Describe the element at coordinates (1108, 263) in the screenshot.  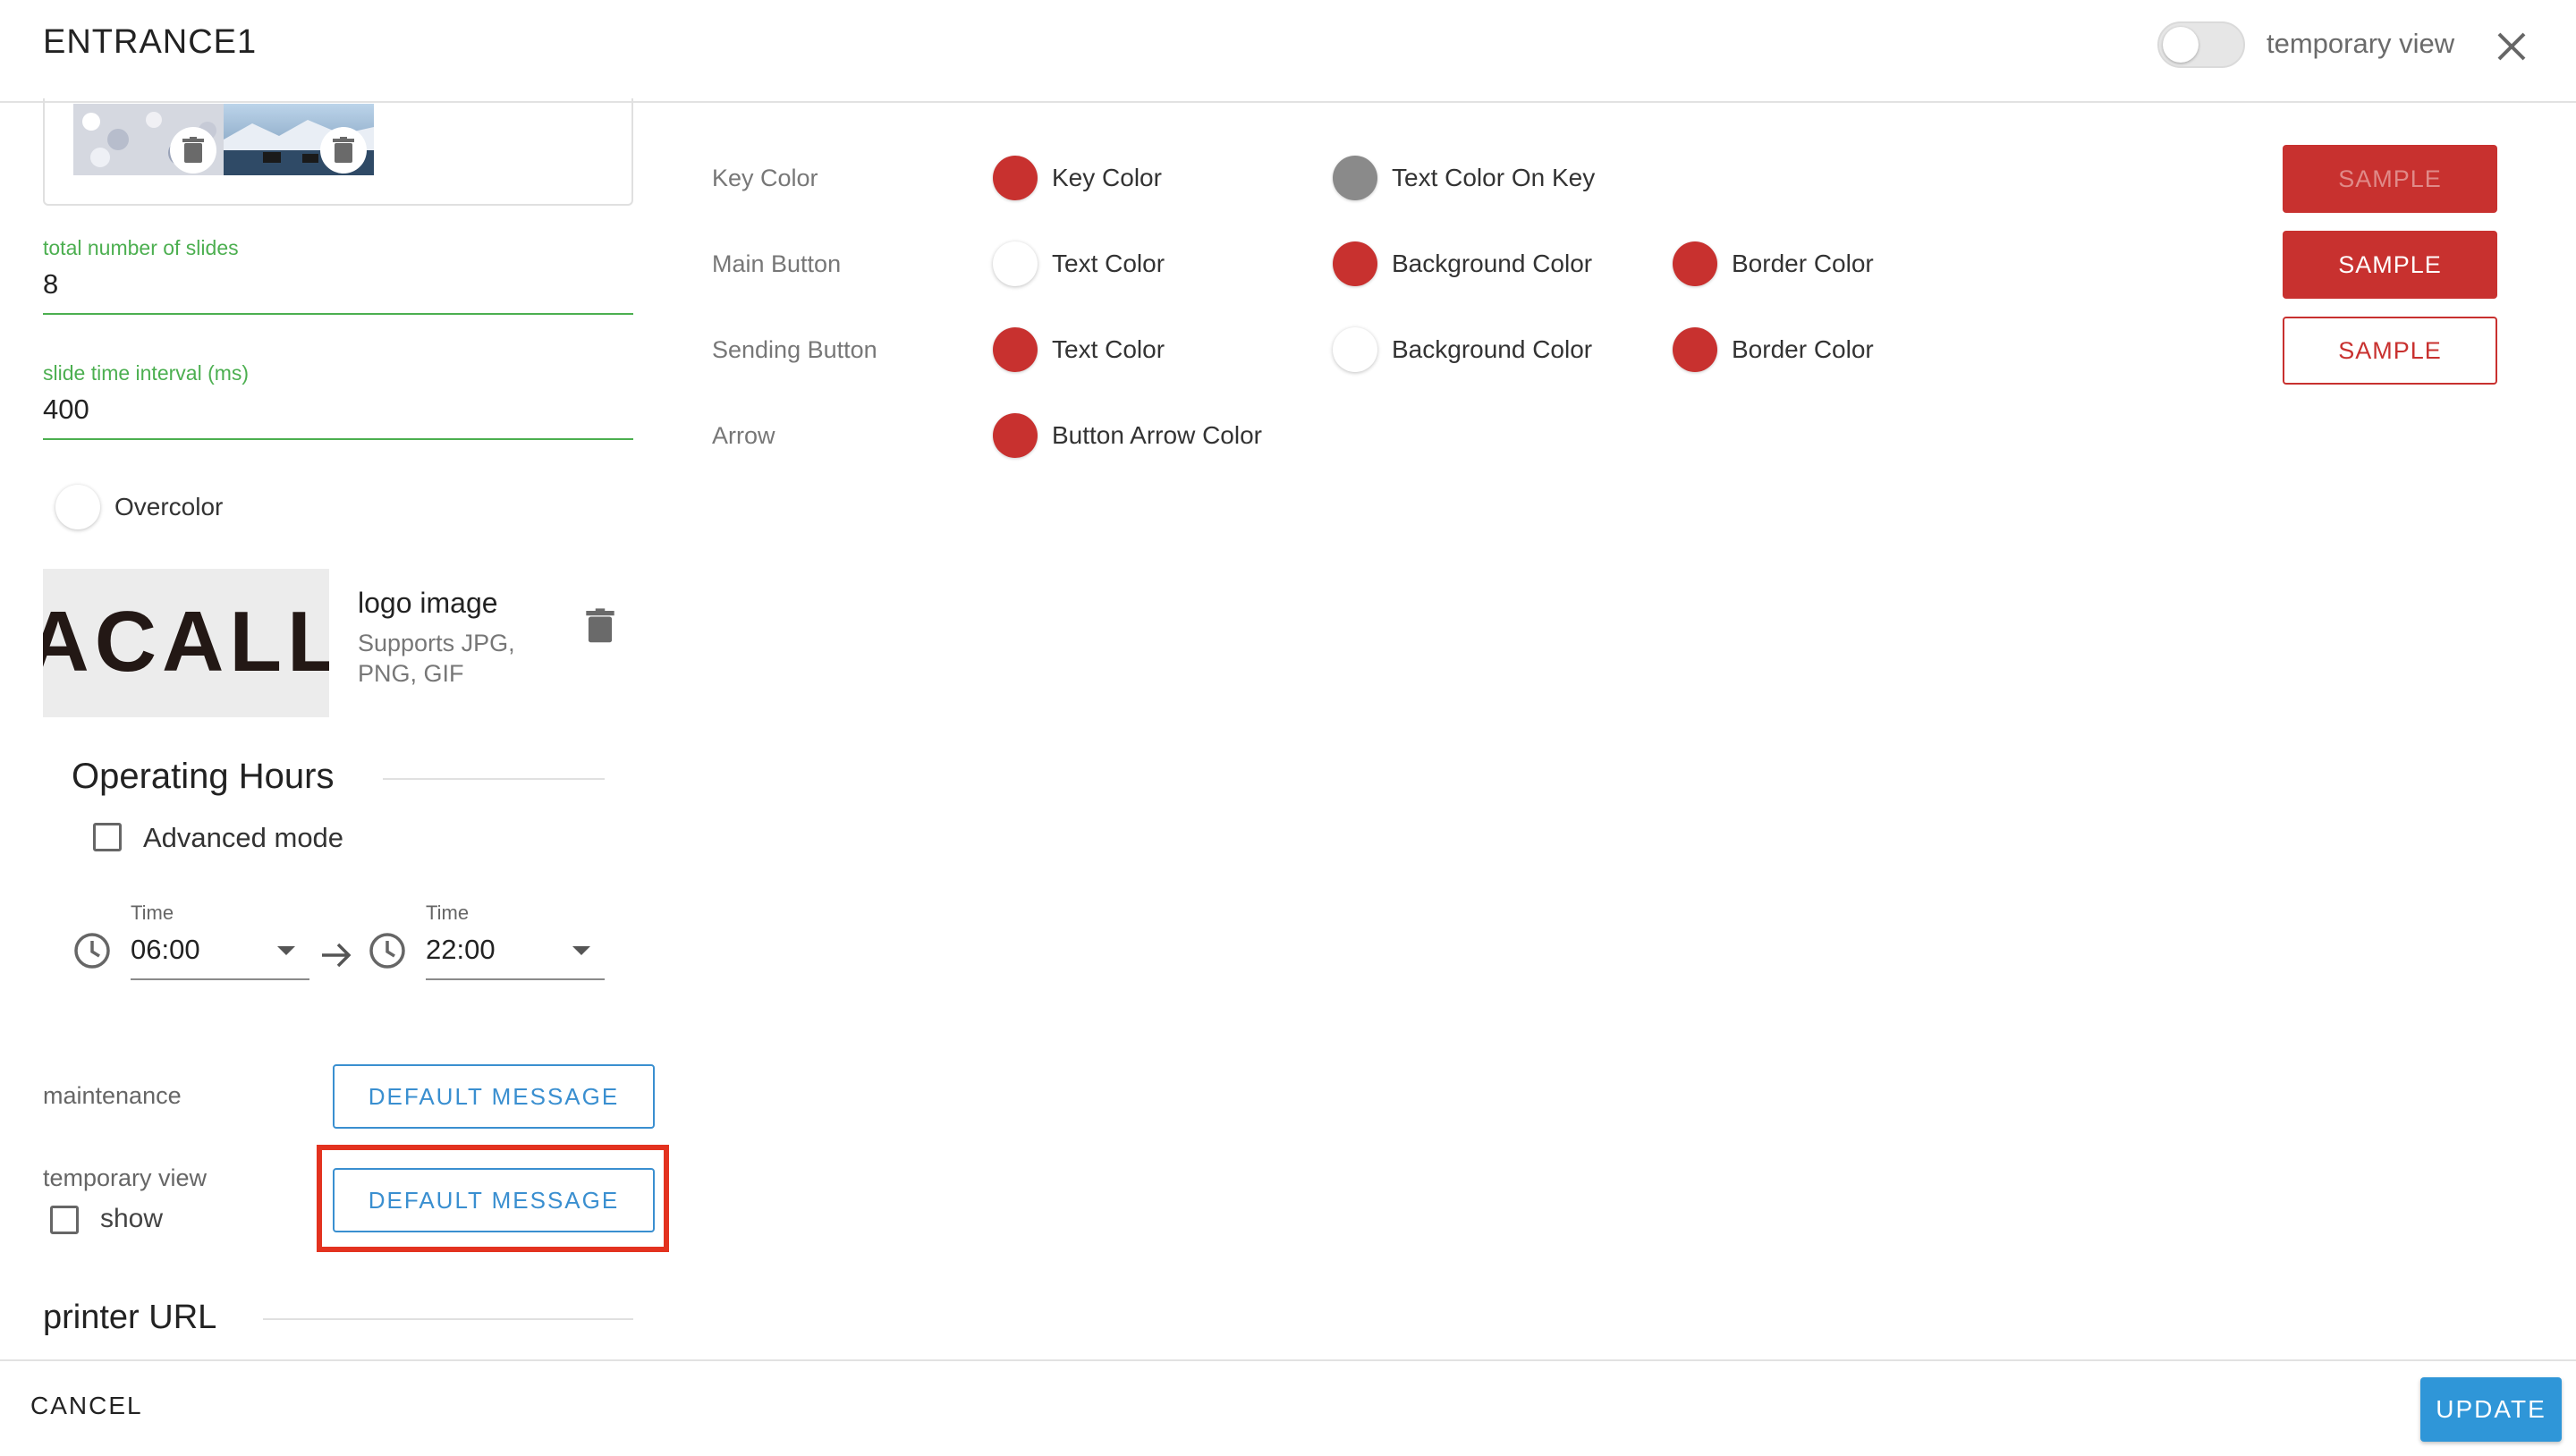
I see `main-button-text-color-label: Text Color` at that location.